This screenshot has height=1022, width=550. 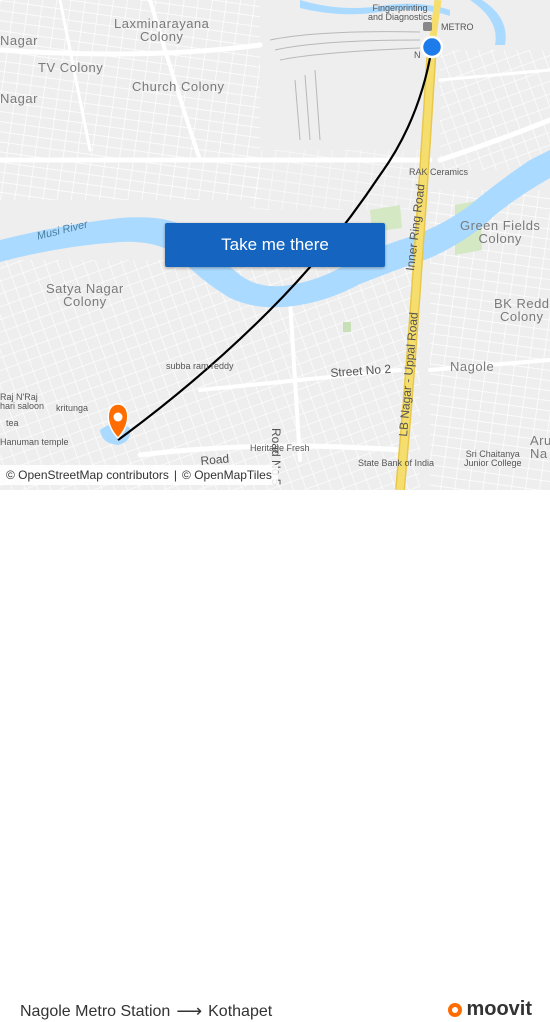 I want to click on tv-colony-label: TV Colony, so click(x=71, y=67).